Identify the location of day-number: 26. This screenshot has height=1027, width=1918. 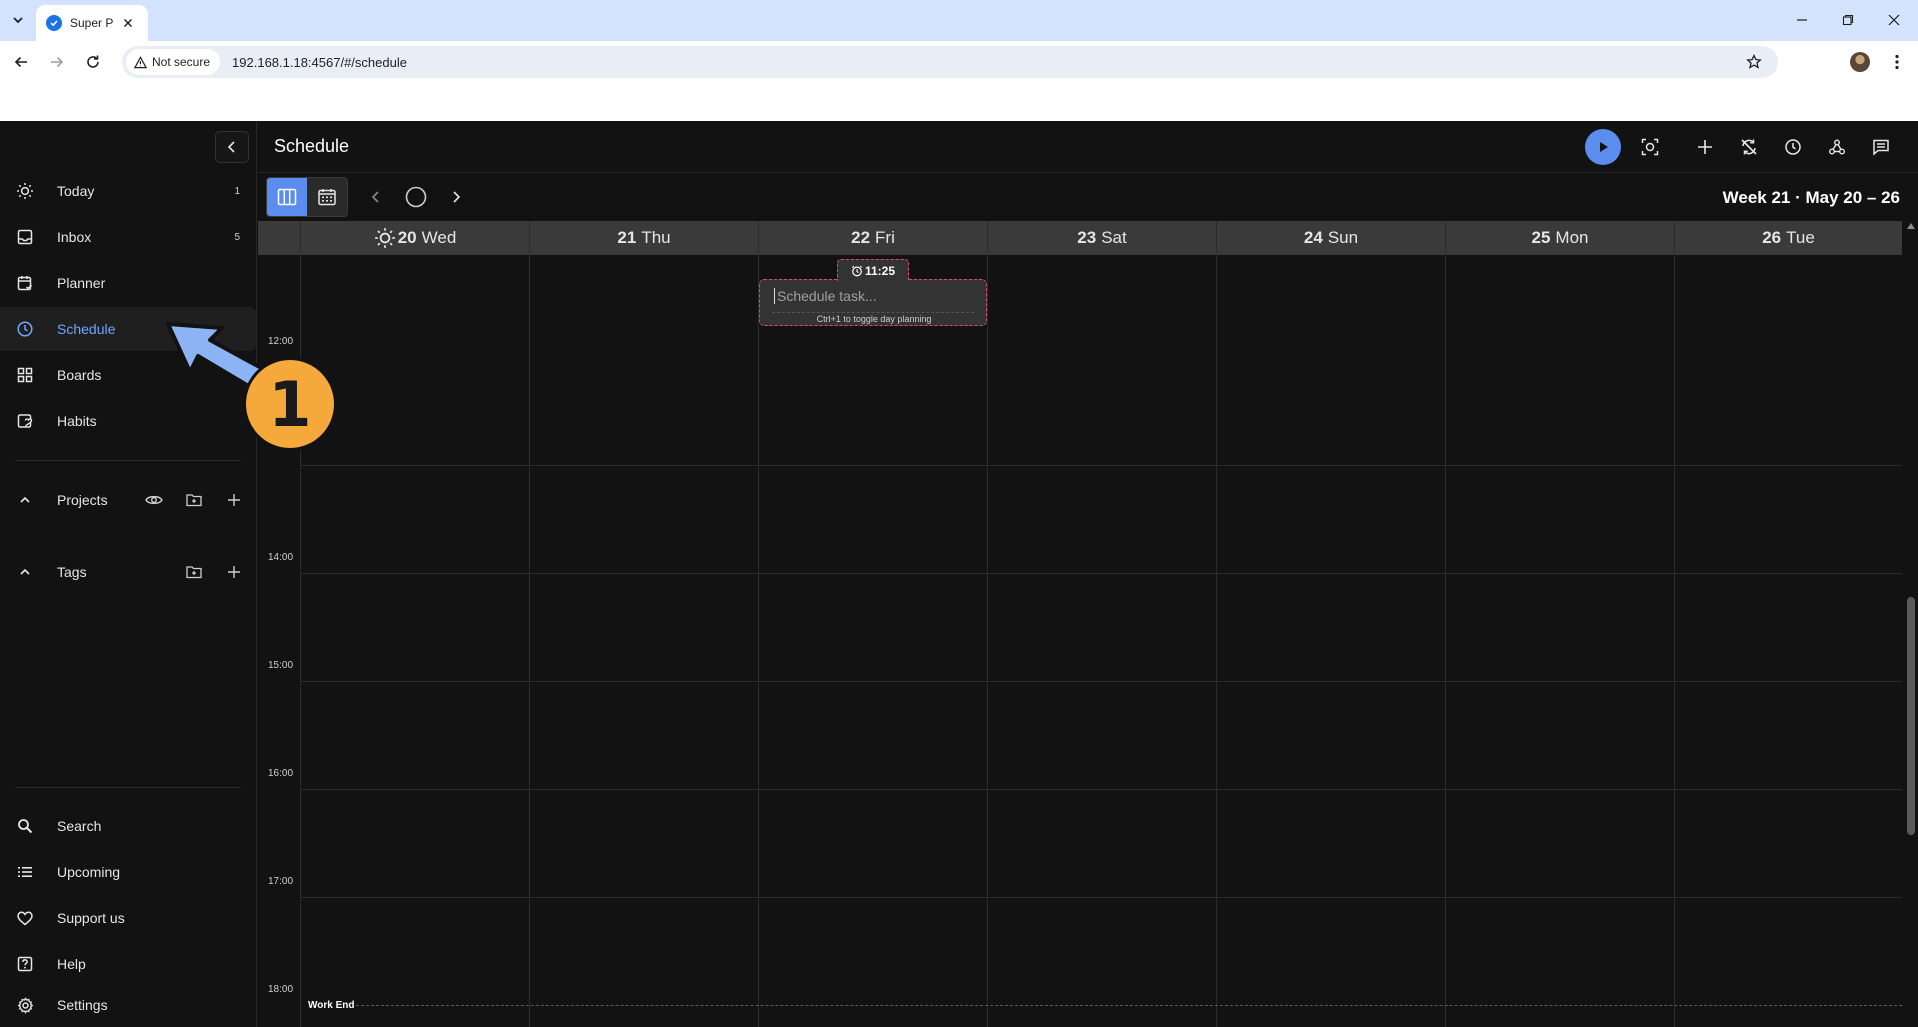
(1772, 237).